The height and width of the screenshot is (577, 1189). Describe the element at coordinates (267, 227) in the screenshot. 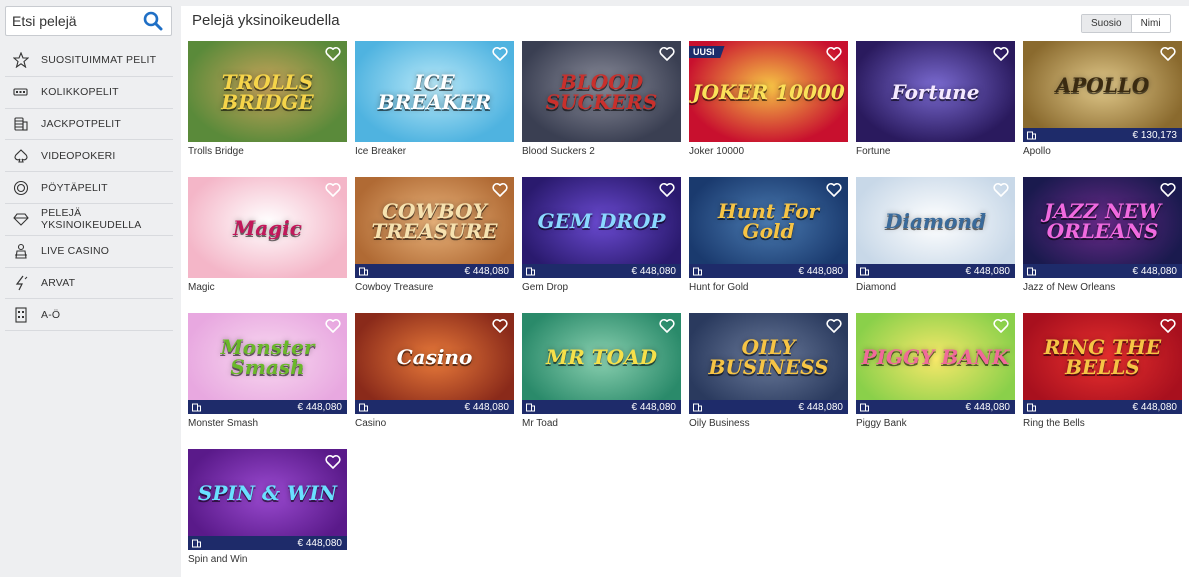

I see `game-thumbnail: Magic` at that location.